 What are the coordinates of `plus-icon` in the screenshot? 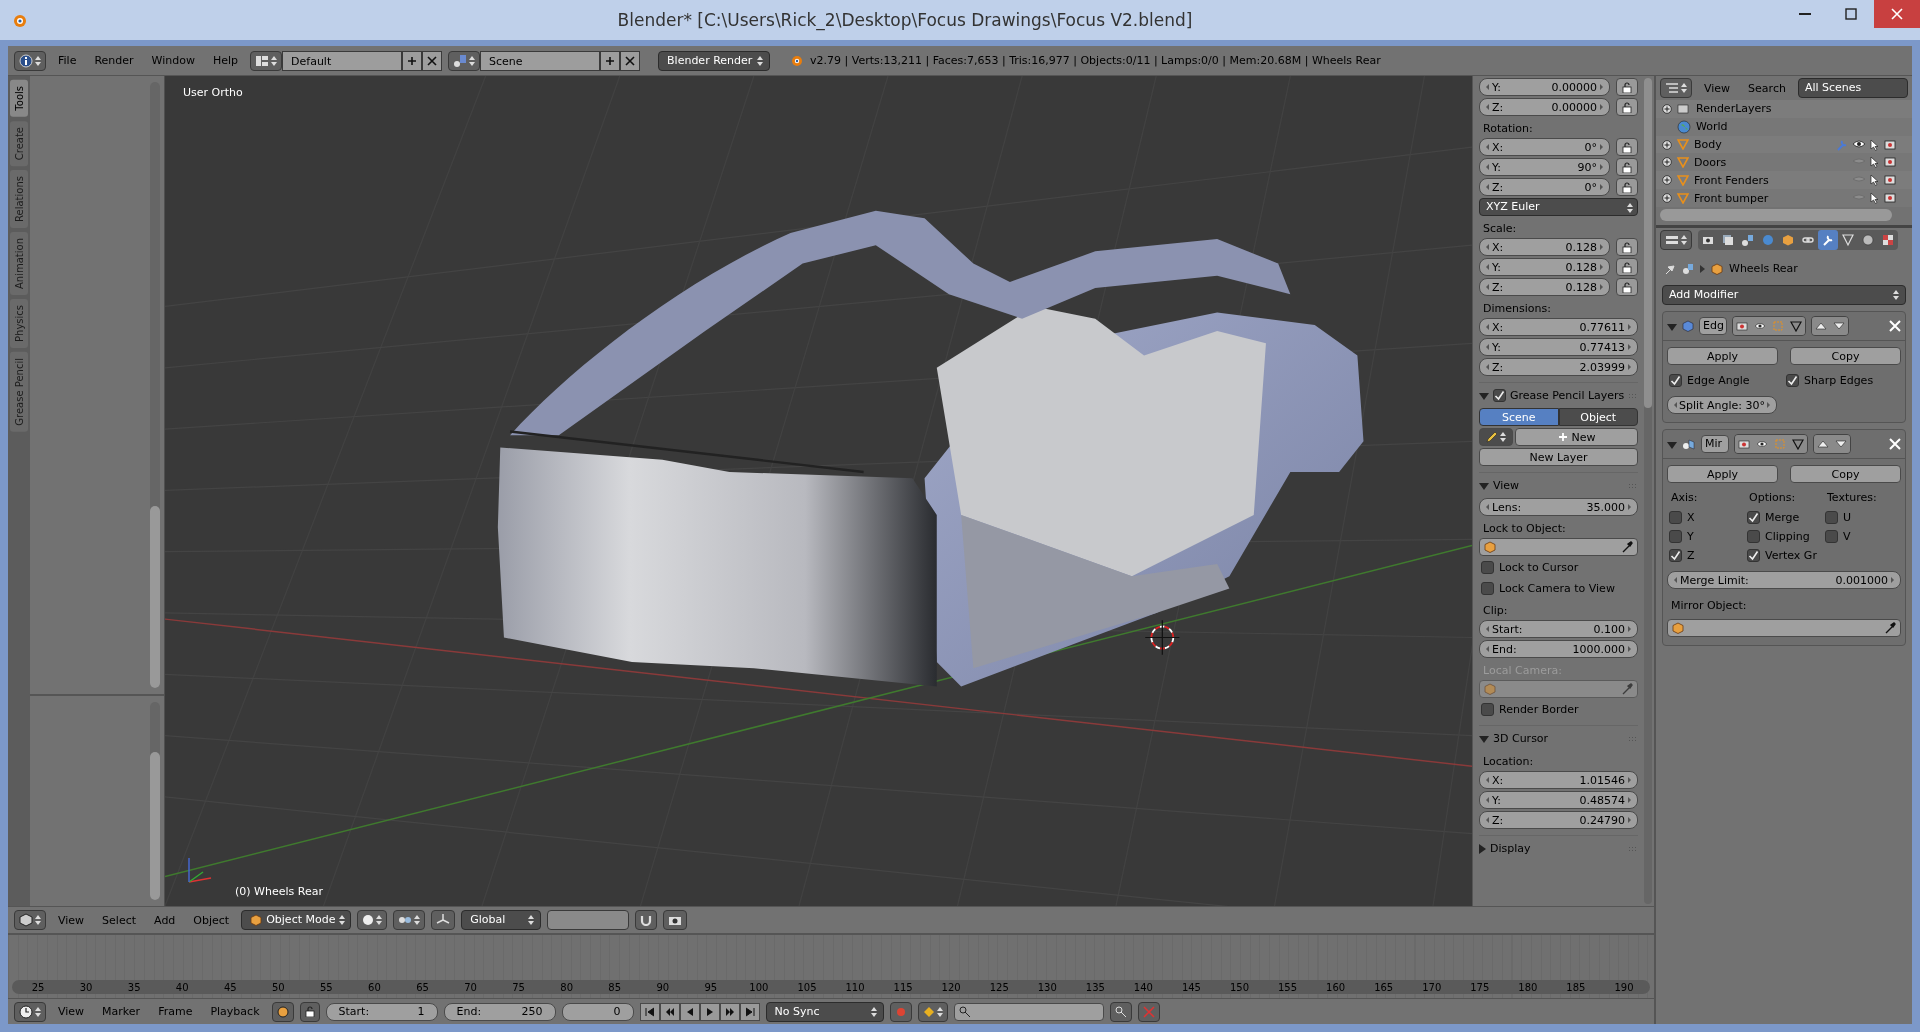 It's located at (610, 60).